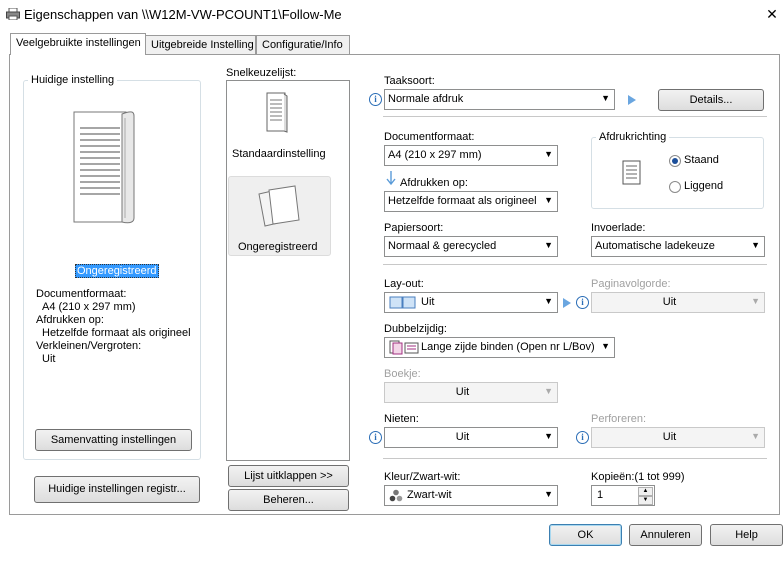  What do you see at coordinates (633, 137) in the screenshot?
I see `orientation-label: Afdrukrichting` at bounding box center [633, 137].